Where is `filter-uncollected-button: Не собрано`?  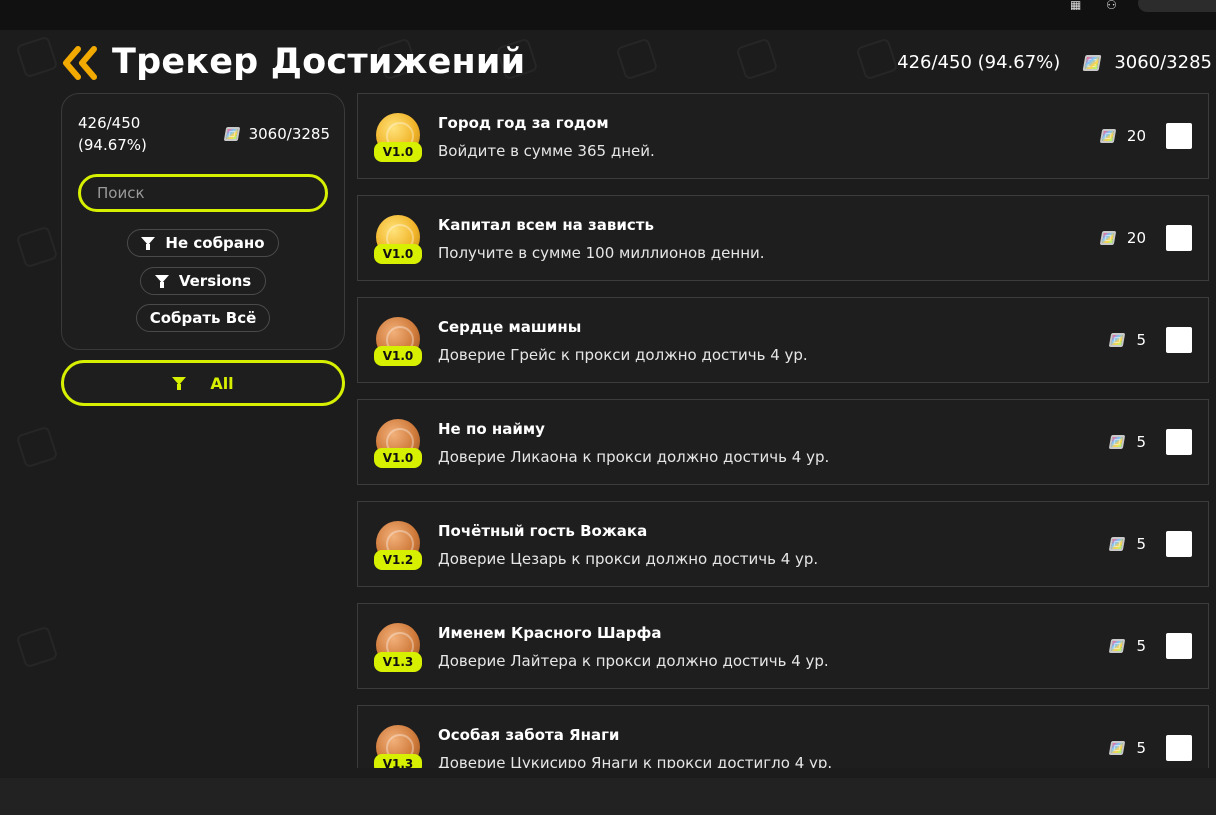
filter-uncollected-button: Не собрано is located at coordinates (203, 243).